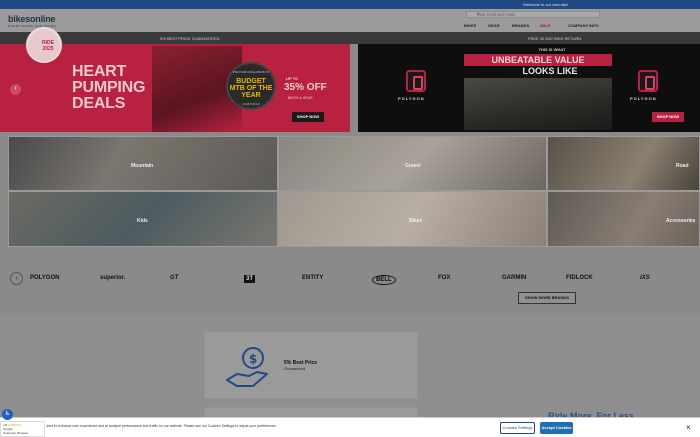 The image size is (700, 437). What do you see at coordinates (350, 4) in the screenshot?
I see `top-announcement-bar: Welcome to our new site!` at bounding box center [350, 4].